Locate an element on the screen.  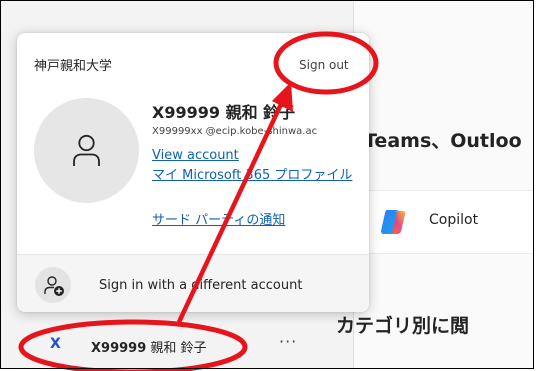
third-party-notices-link: サード パーティの通知 is located at coordinates (218, 218).